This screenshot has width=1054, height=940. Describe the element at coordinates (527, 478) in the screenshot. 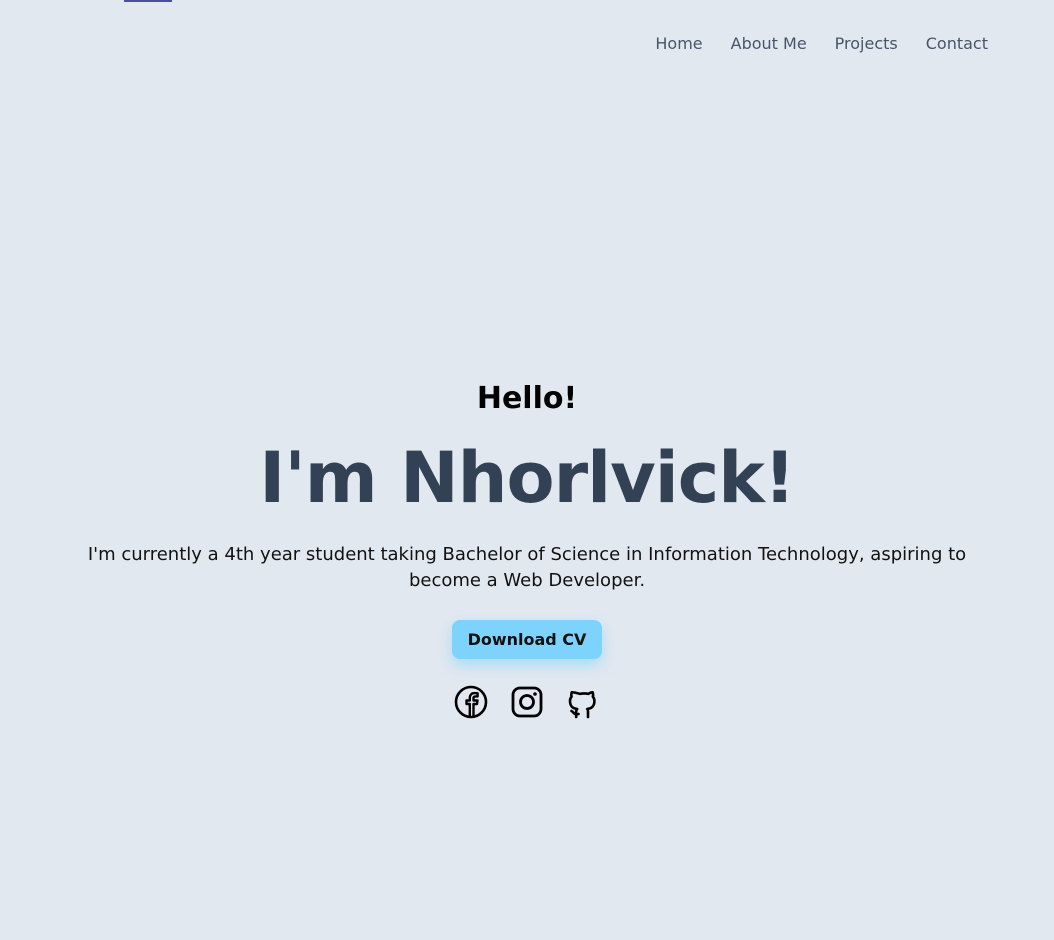

I see `hero-name: I'm Nhorlvick!` at that location.